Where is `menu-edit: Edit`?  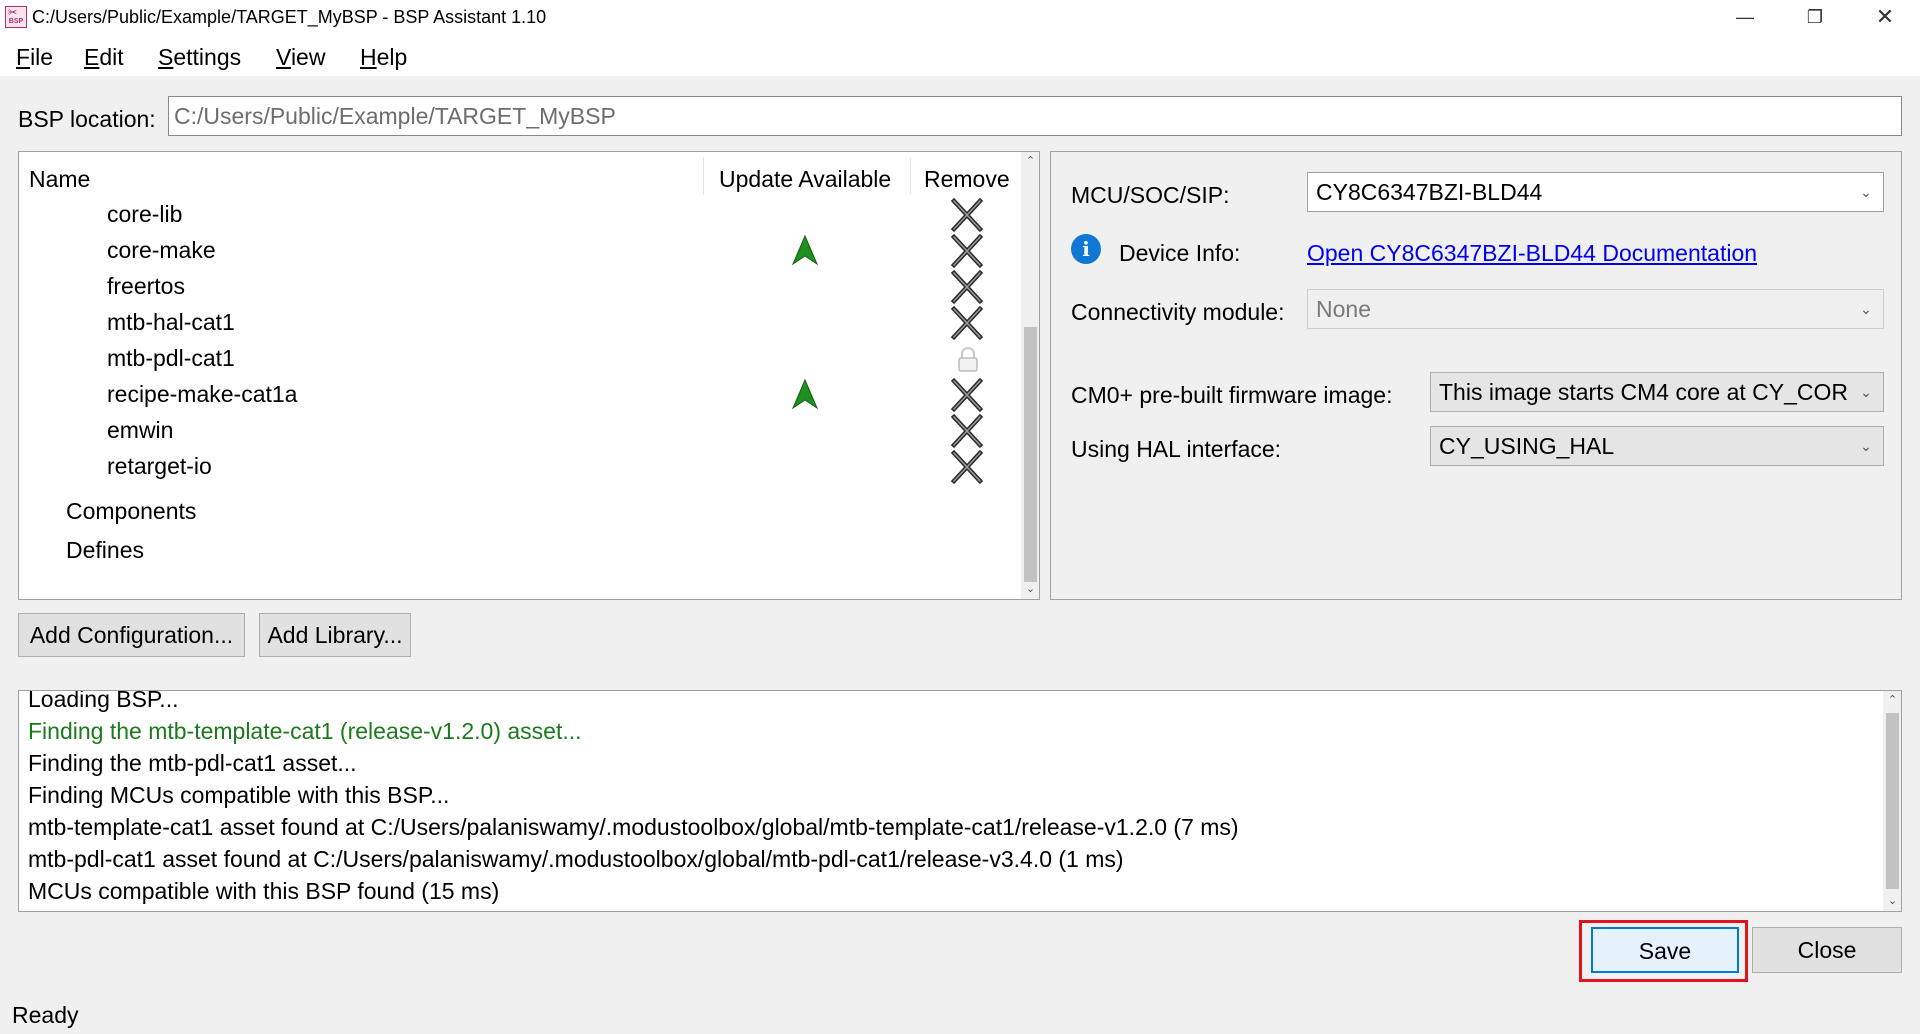
menu-edit: Edit is located at coordinates (104, 57).